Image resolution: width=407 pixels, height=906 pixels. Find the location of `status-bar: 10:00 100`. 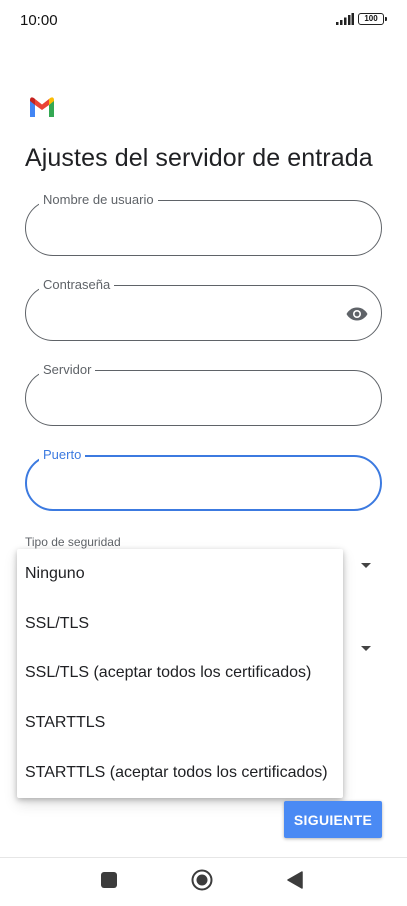

status-bar: 10:00 100 is located at coordinates (203, 20).